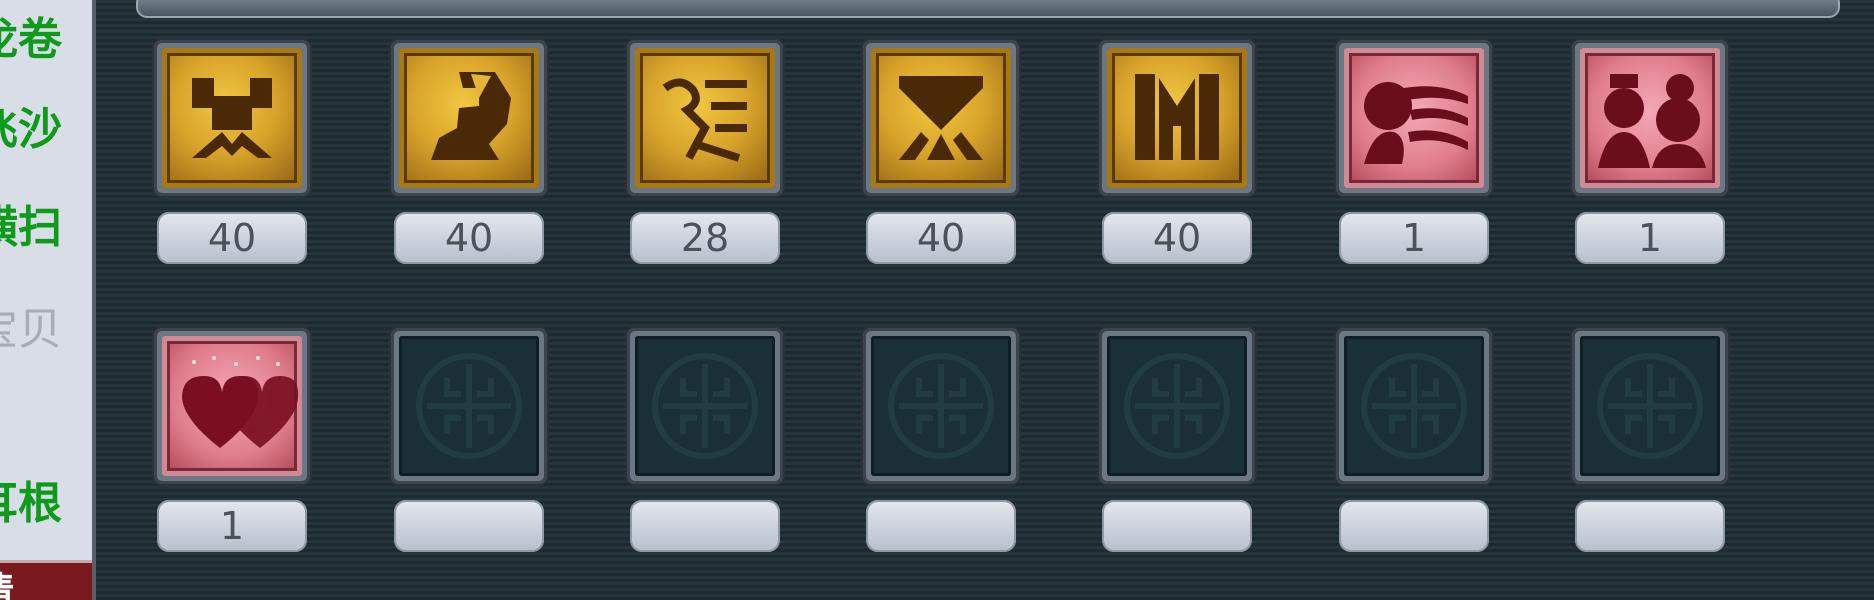 This screenshot has width=1874, height=600. I want to click on gold-rune-fist-icon, so click(469, 118).